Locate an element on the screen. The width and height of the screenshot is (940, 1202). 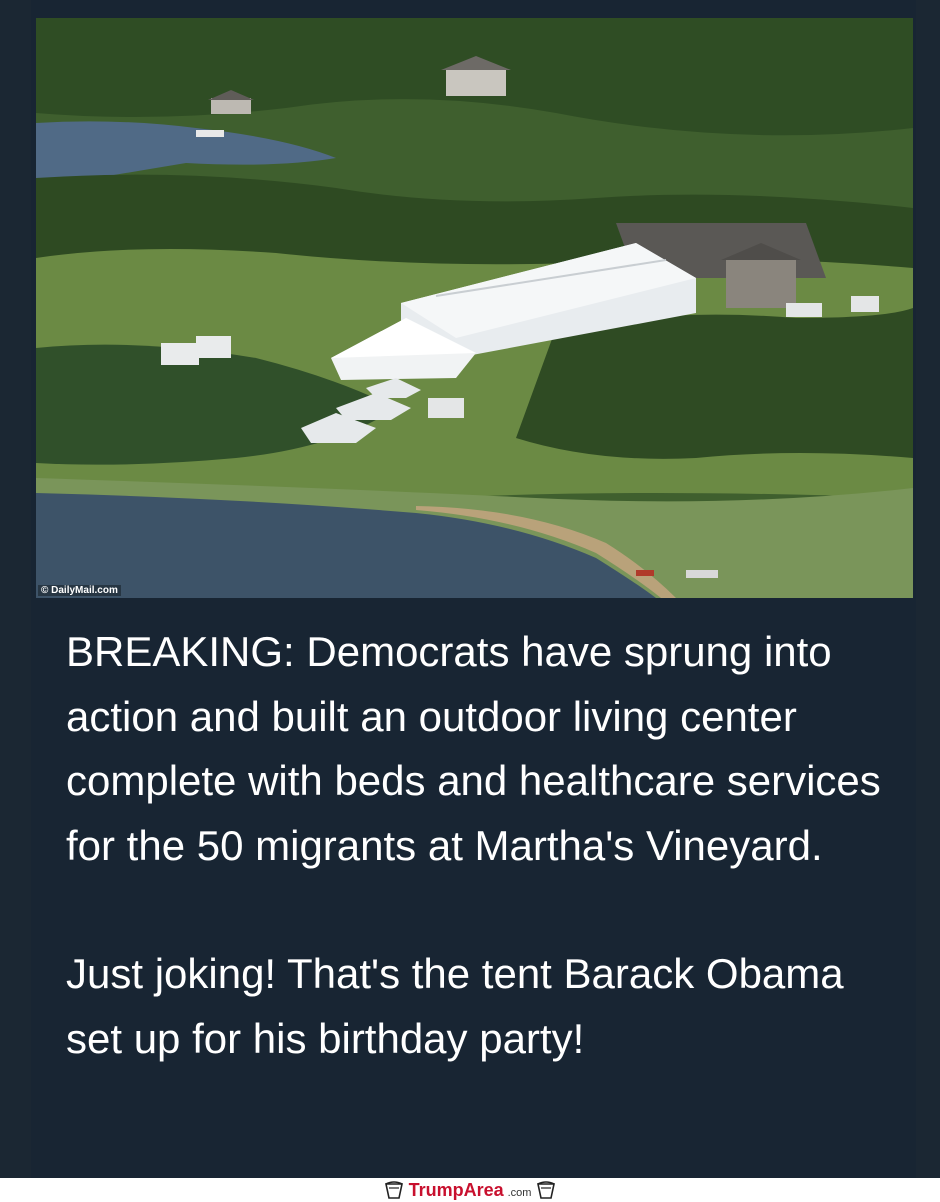
watermark-footer: TrumpArea .com is located at coordinates (470, 1190).